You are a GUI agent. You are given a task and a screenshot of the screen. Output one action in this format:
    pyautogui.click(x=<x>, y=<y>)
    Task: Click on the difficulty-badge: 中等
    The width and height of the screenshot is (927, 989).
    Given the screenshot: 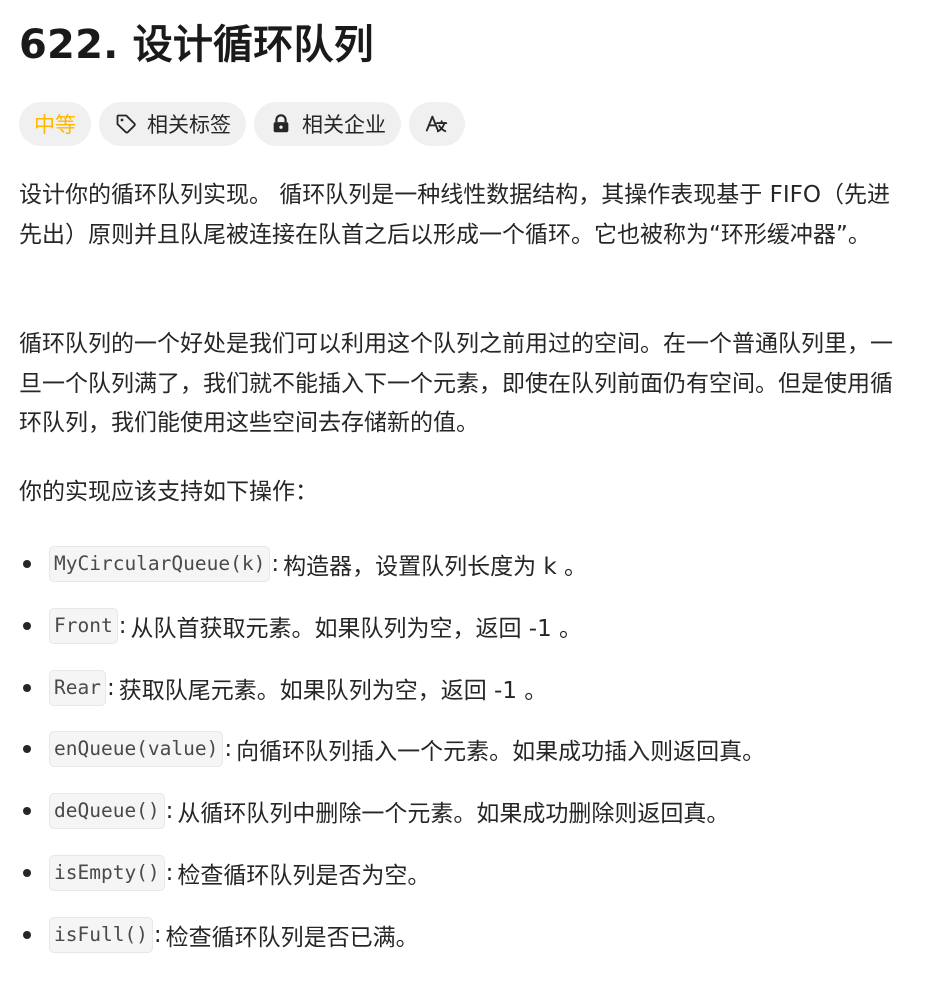 What is the action you would take?
    pyautogui.click(x=55, y=124)
    